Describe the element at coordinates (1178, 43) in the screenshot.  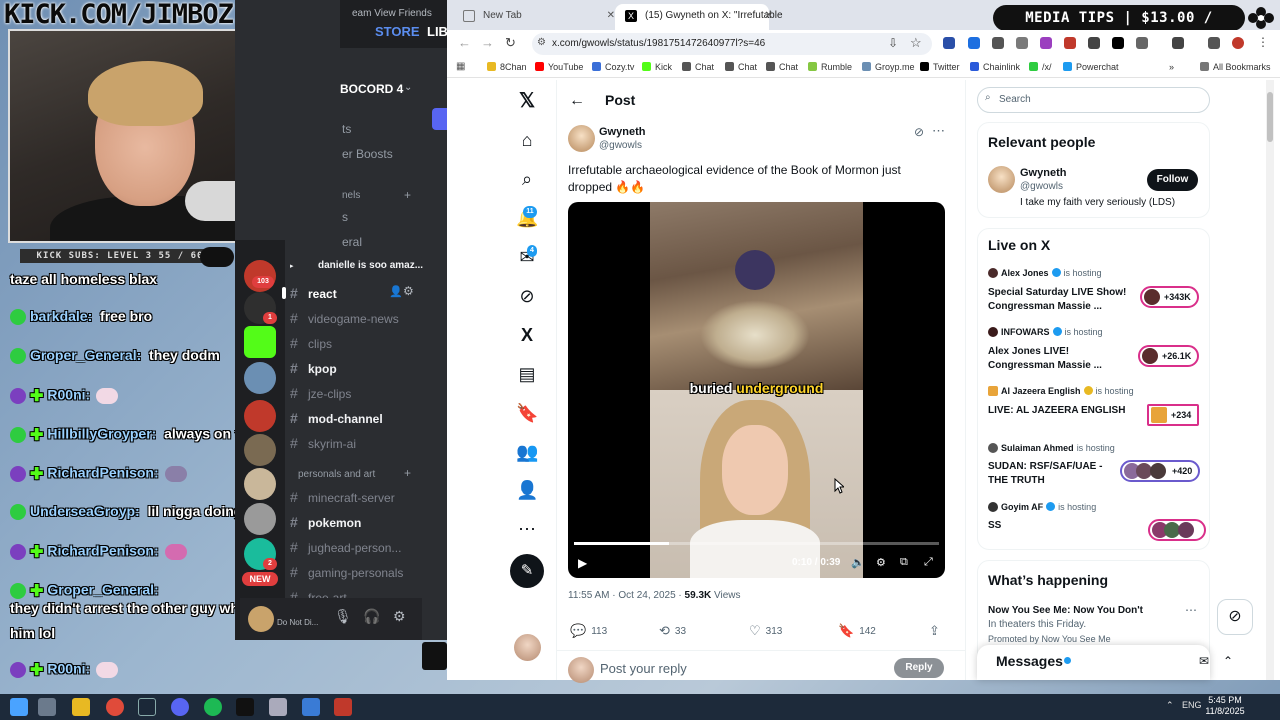
I see `sidepanel-icon` at that location.